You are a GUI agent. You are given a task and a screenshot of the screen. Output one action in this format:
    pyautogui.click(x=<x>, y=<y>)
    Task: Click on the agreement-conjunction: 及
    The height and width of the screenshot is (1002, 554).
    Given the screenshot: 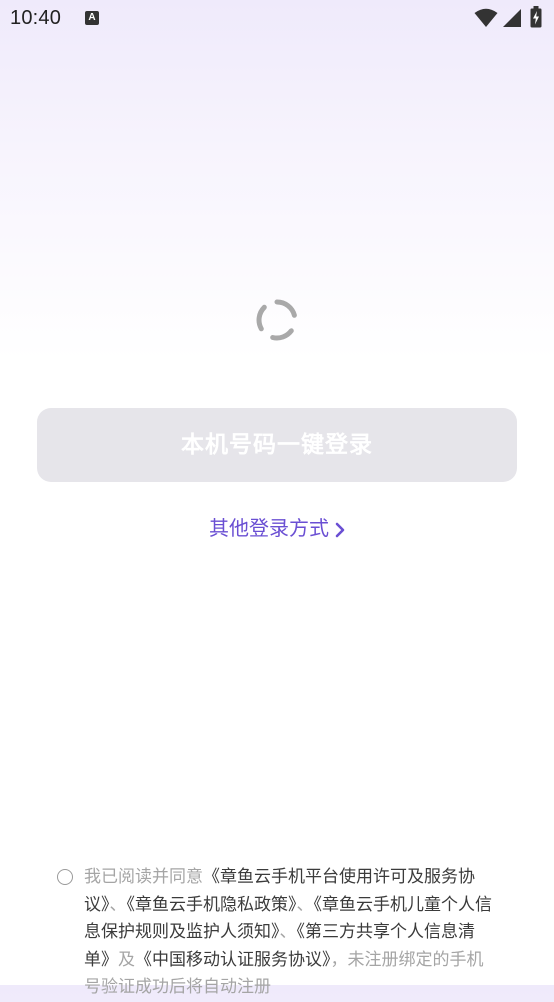 What is the action you would take?
    pyautogui.click(x=126, y=959)
    